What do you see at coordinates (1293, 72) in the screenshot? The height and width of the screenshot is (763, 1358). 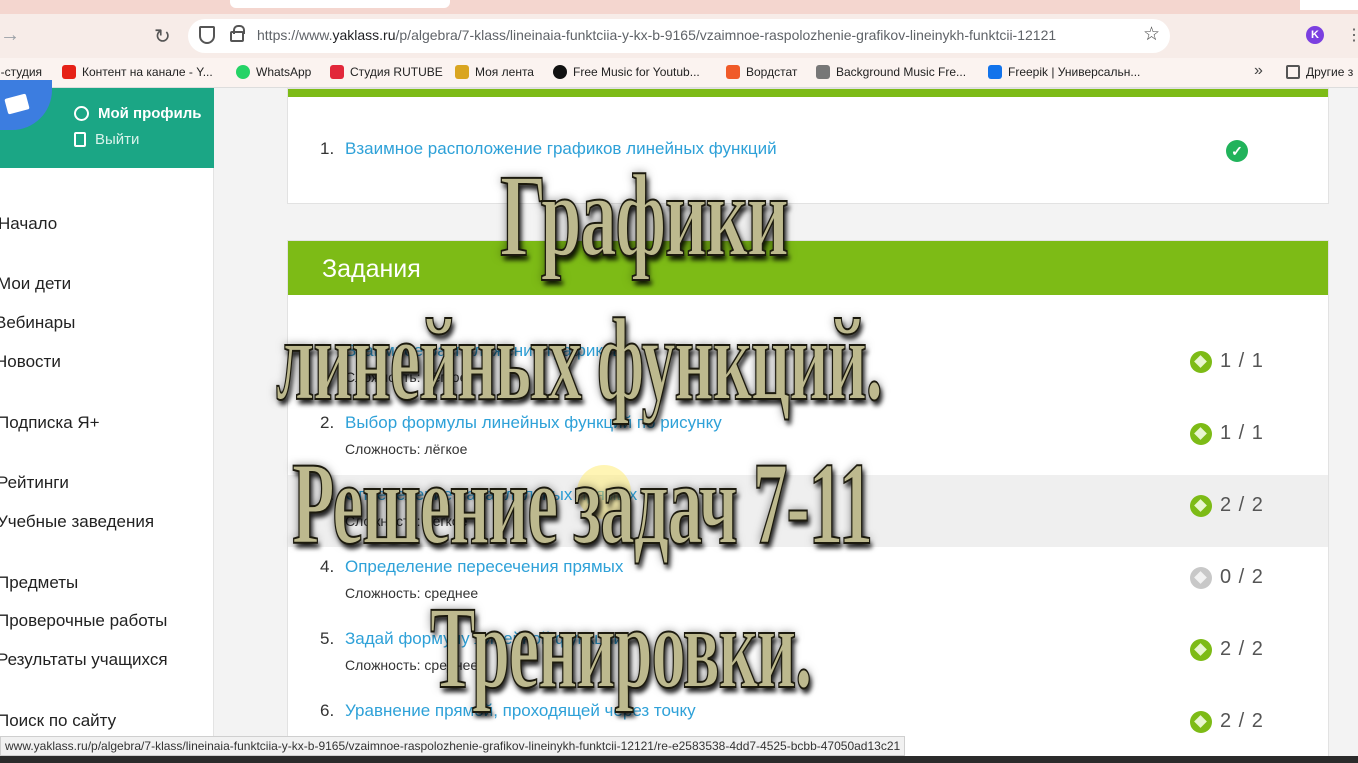 I see `folder-icon` at bounding box center [1293, 72].